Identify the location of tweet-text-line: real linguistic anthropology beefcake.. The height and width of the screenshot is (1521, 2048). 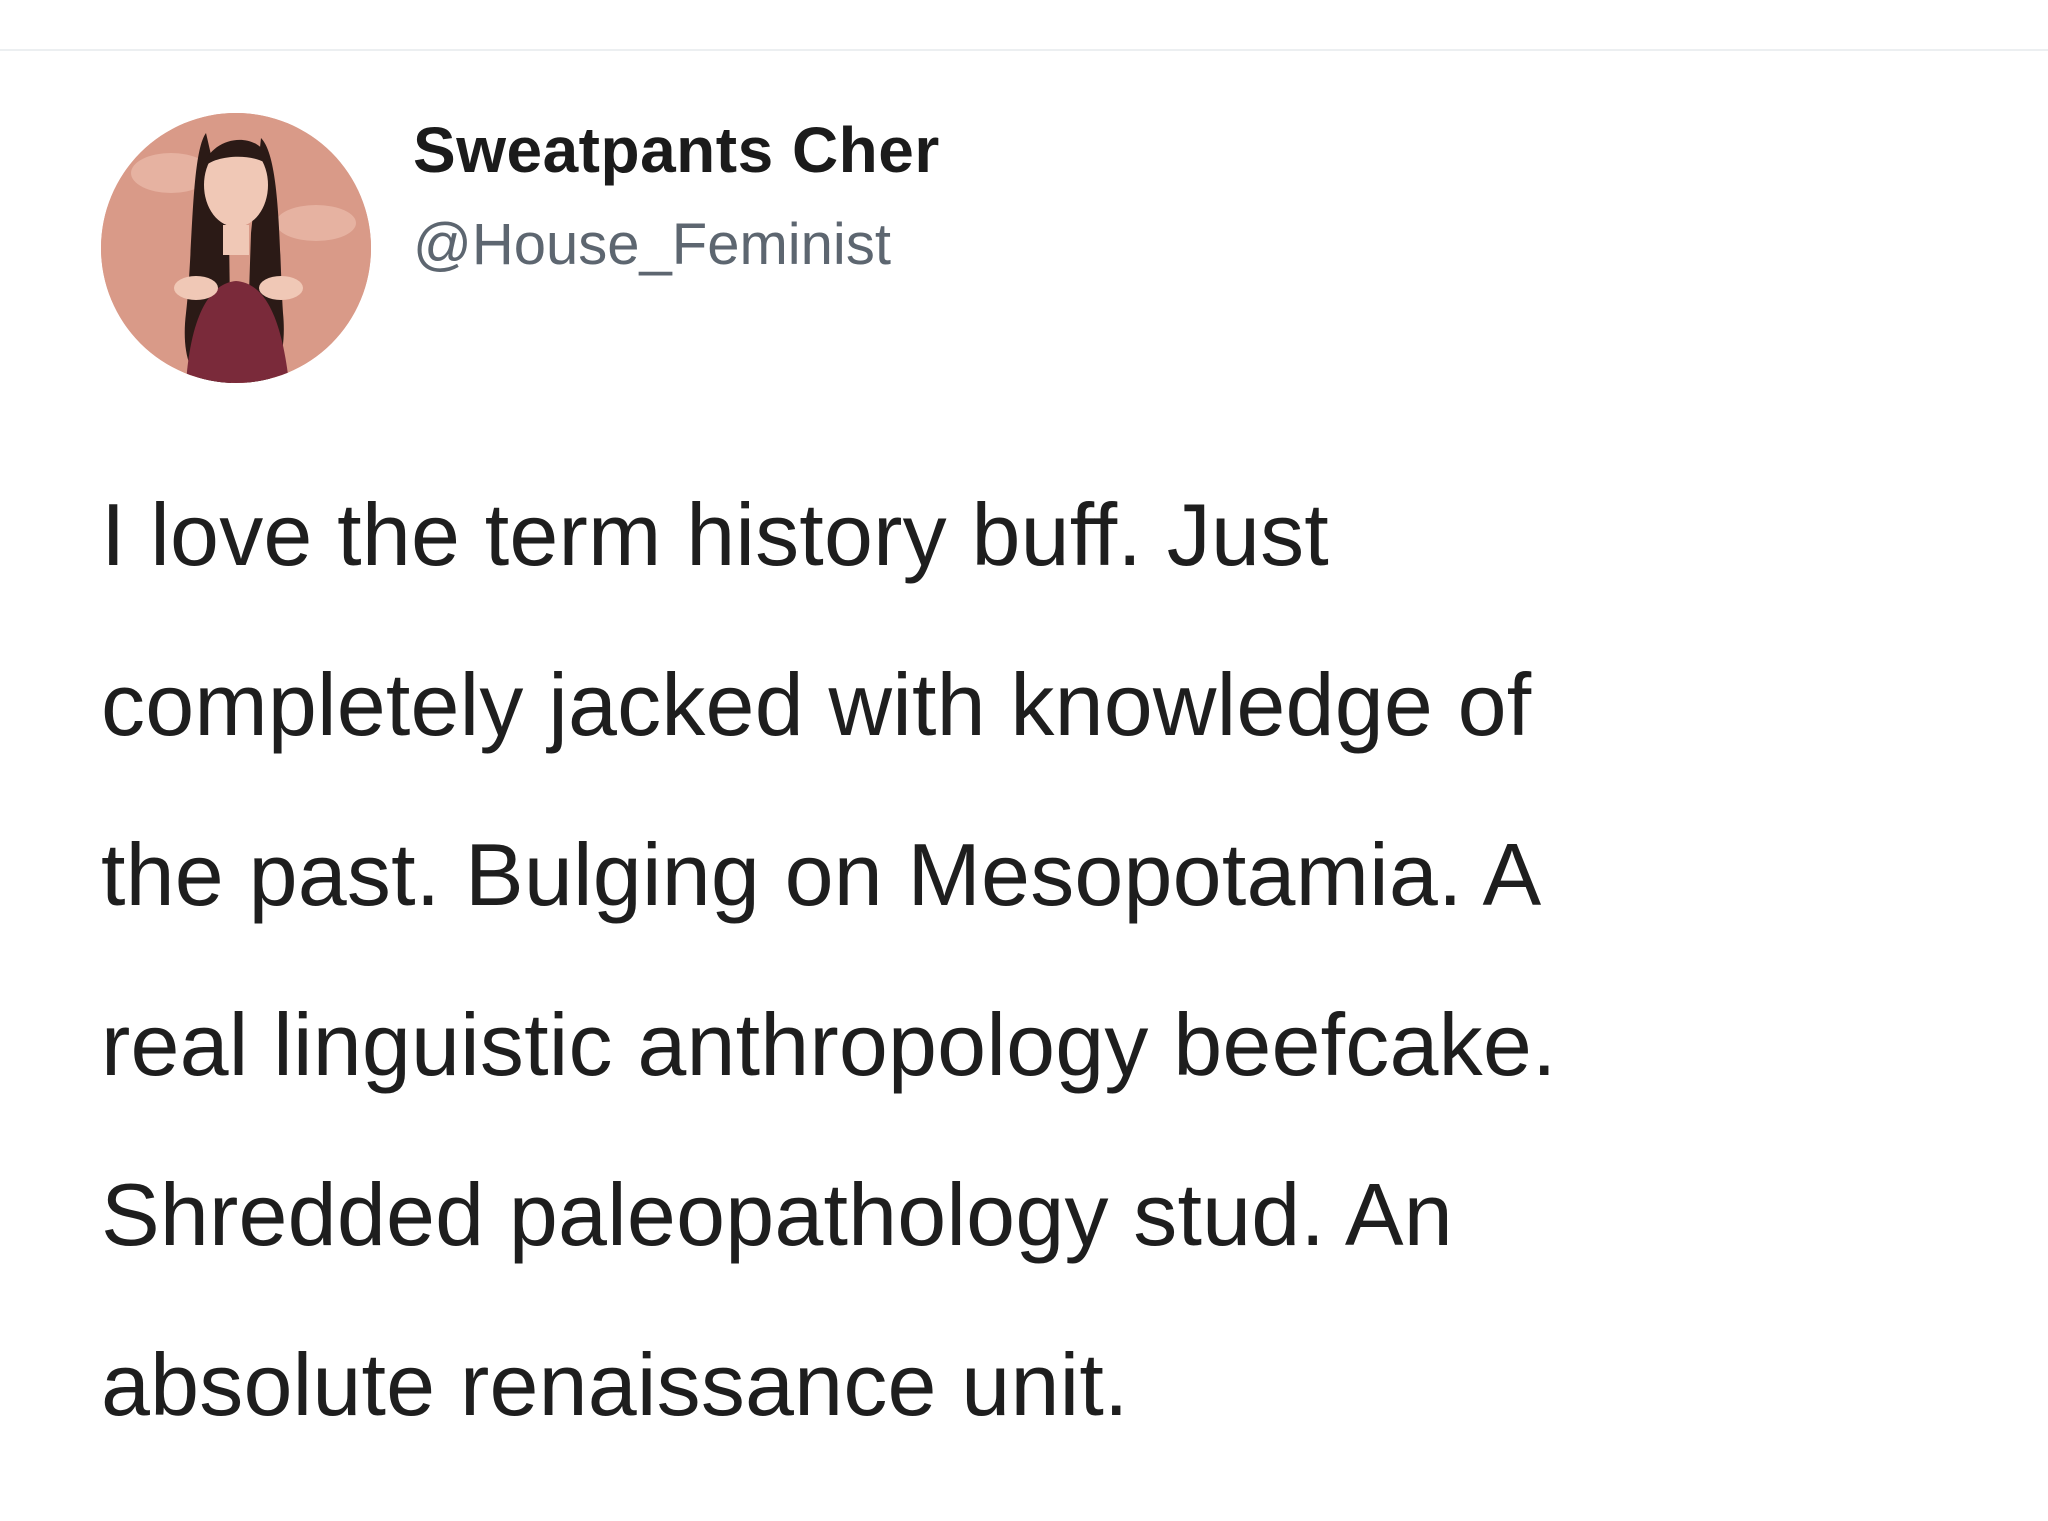
(829, 1044).